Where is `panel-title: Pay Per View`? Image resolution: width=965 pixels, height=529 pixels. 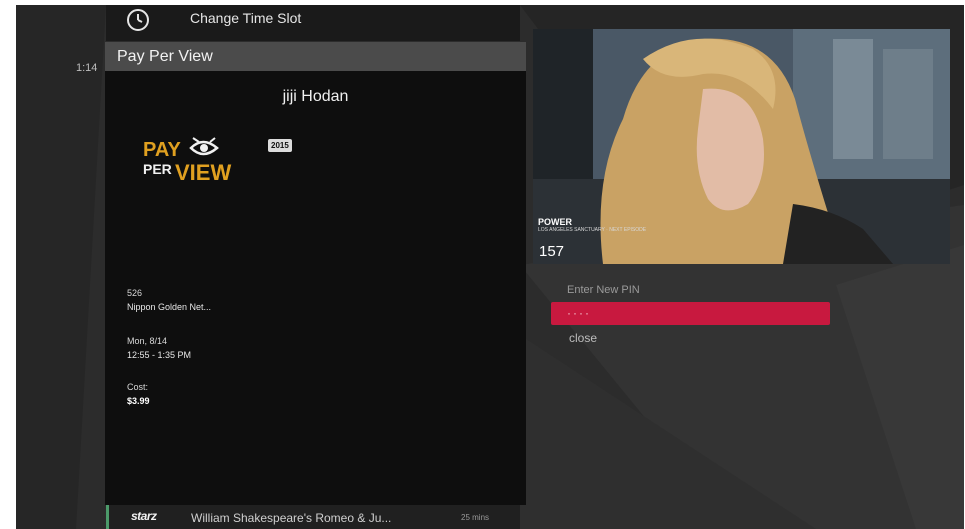
panel-title: Pay Per View is located at coordinates (165, 56).